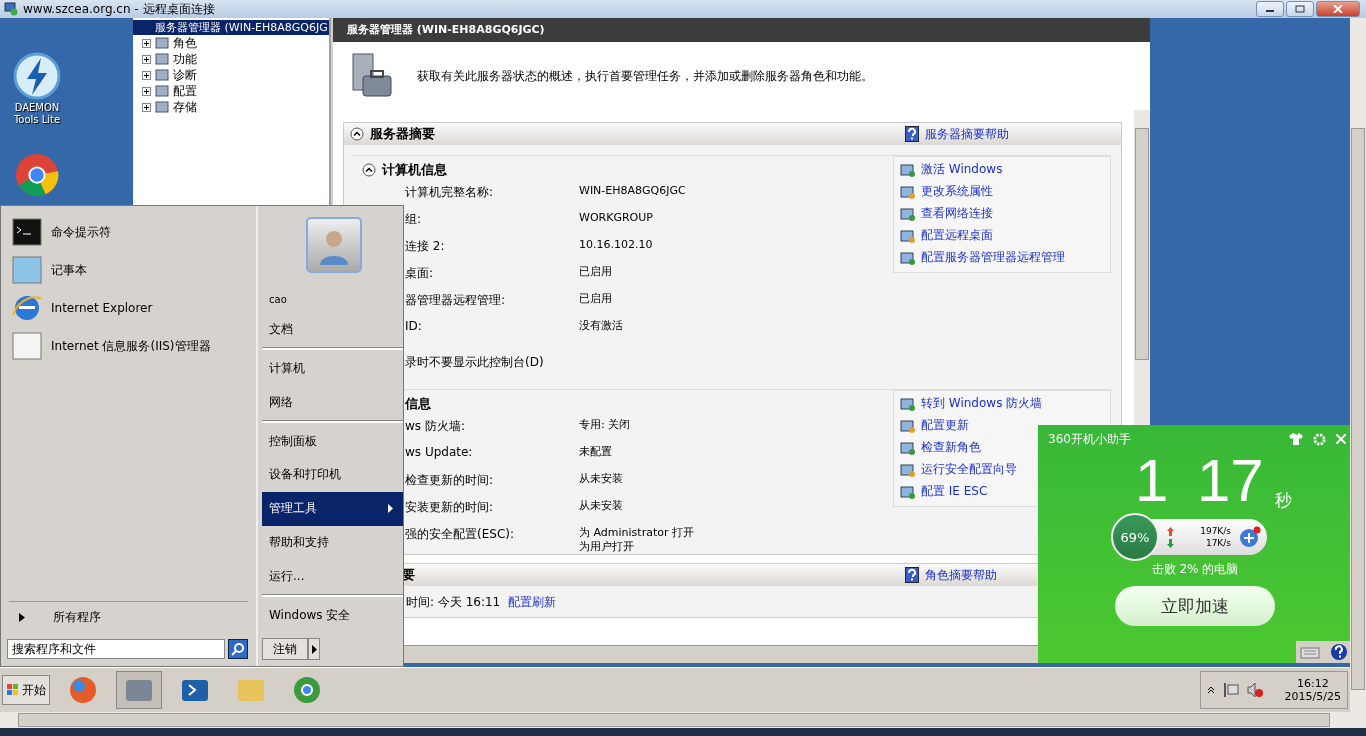  Describe the element at coordinates (133, 308) in the screenshot. I see `program-item: Internet Explorer` at that location.